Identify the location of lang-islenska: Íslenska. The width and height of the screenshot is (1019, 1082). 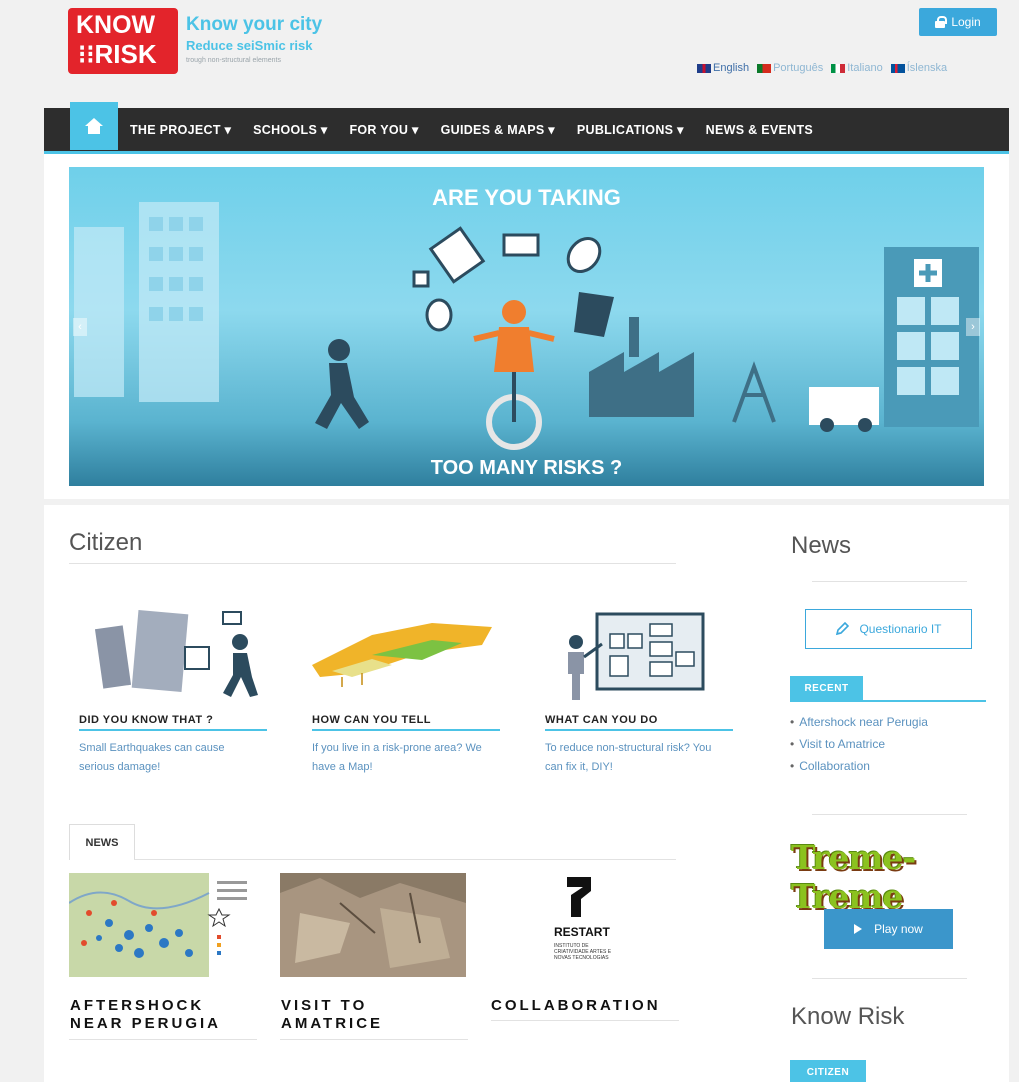
(919, 68).